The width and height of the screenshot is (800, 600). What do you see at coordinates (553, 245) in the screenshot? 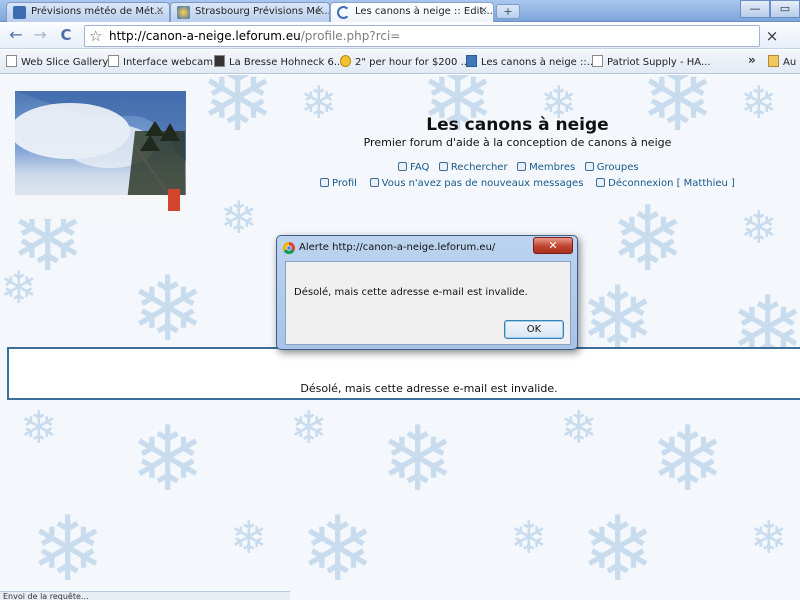
I see `dialog-close-button: ✕` at bounding box center [553, 245].